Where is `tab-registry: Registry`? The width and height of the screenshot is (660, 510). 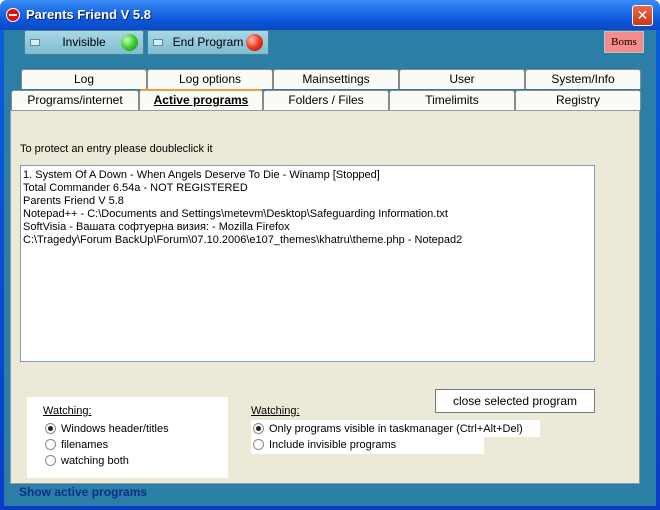
tab-registry: Registry is located at coordinates (578, 100).